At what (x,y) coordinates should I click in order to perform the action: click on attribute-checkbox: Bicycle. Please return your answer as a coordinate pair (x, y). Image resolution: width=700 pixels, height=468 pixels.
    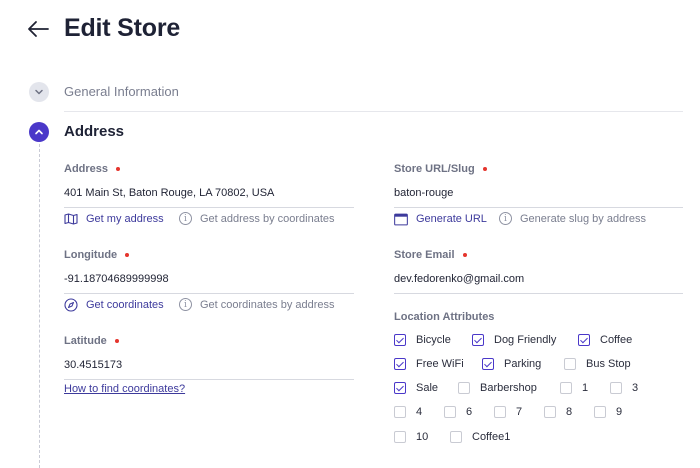
    Looking at the image, I should click on (422, 340).